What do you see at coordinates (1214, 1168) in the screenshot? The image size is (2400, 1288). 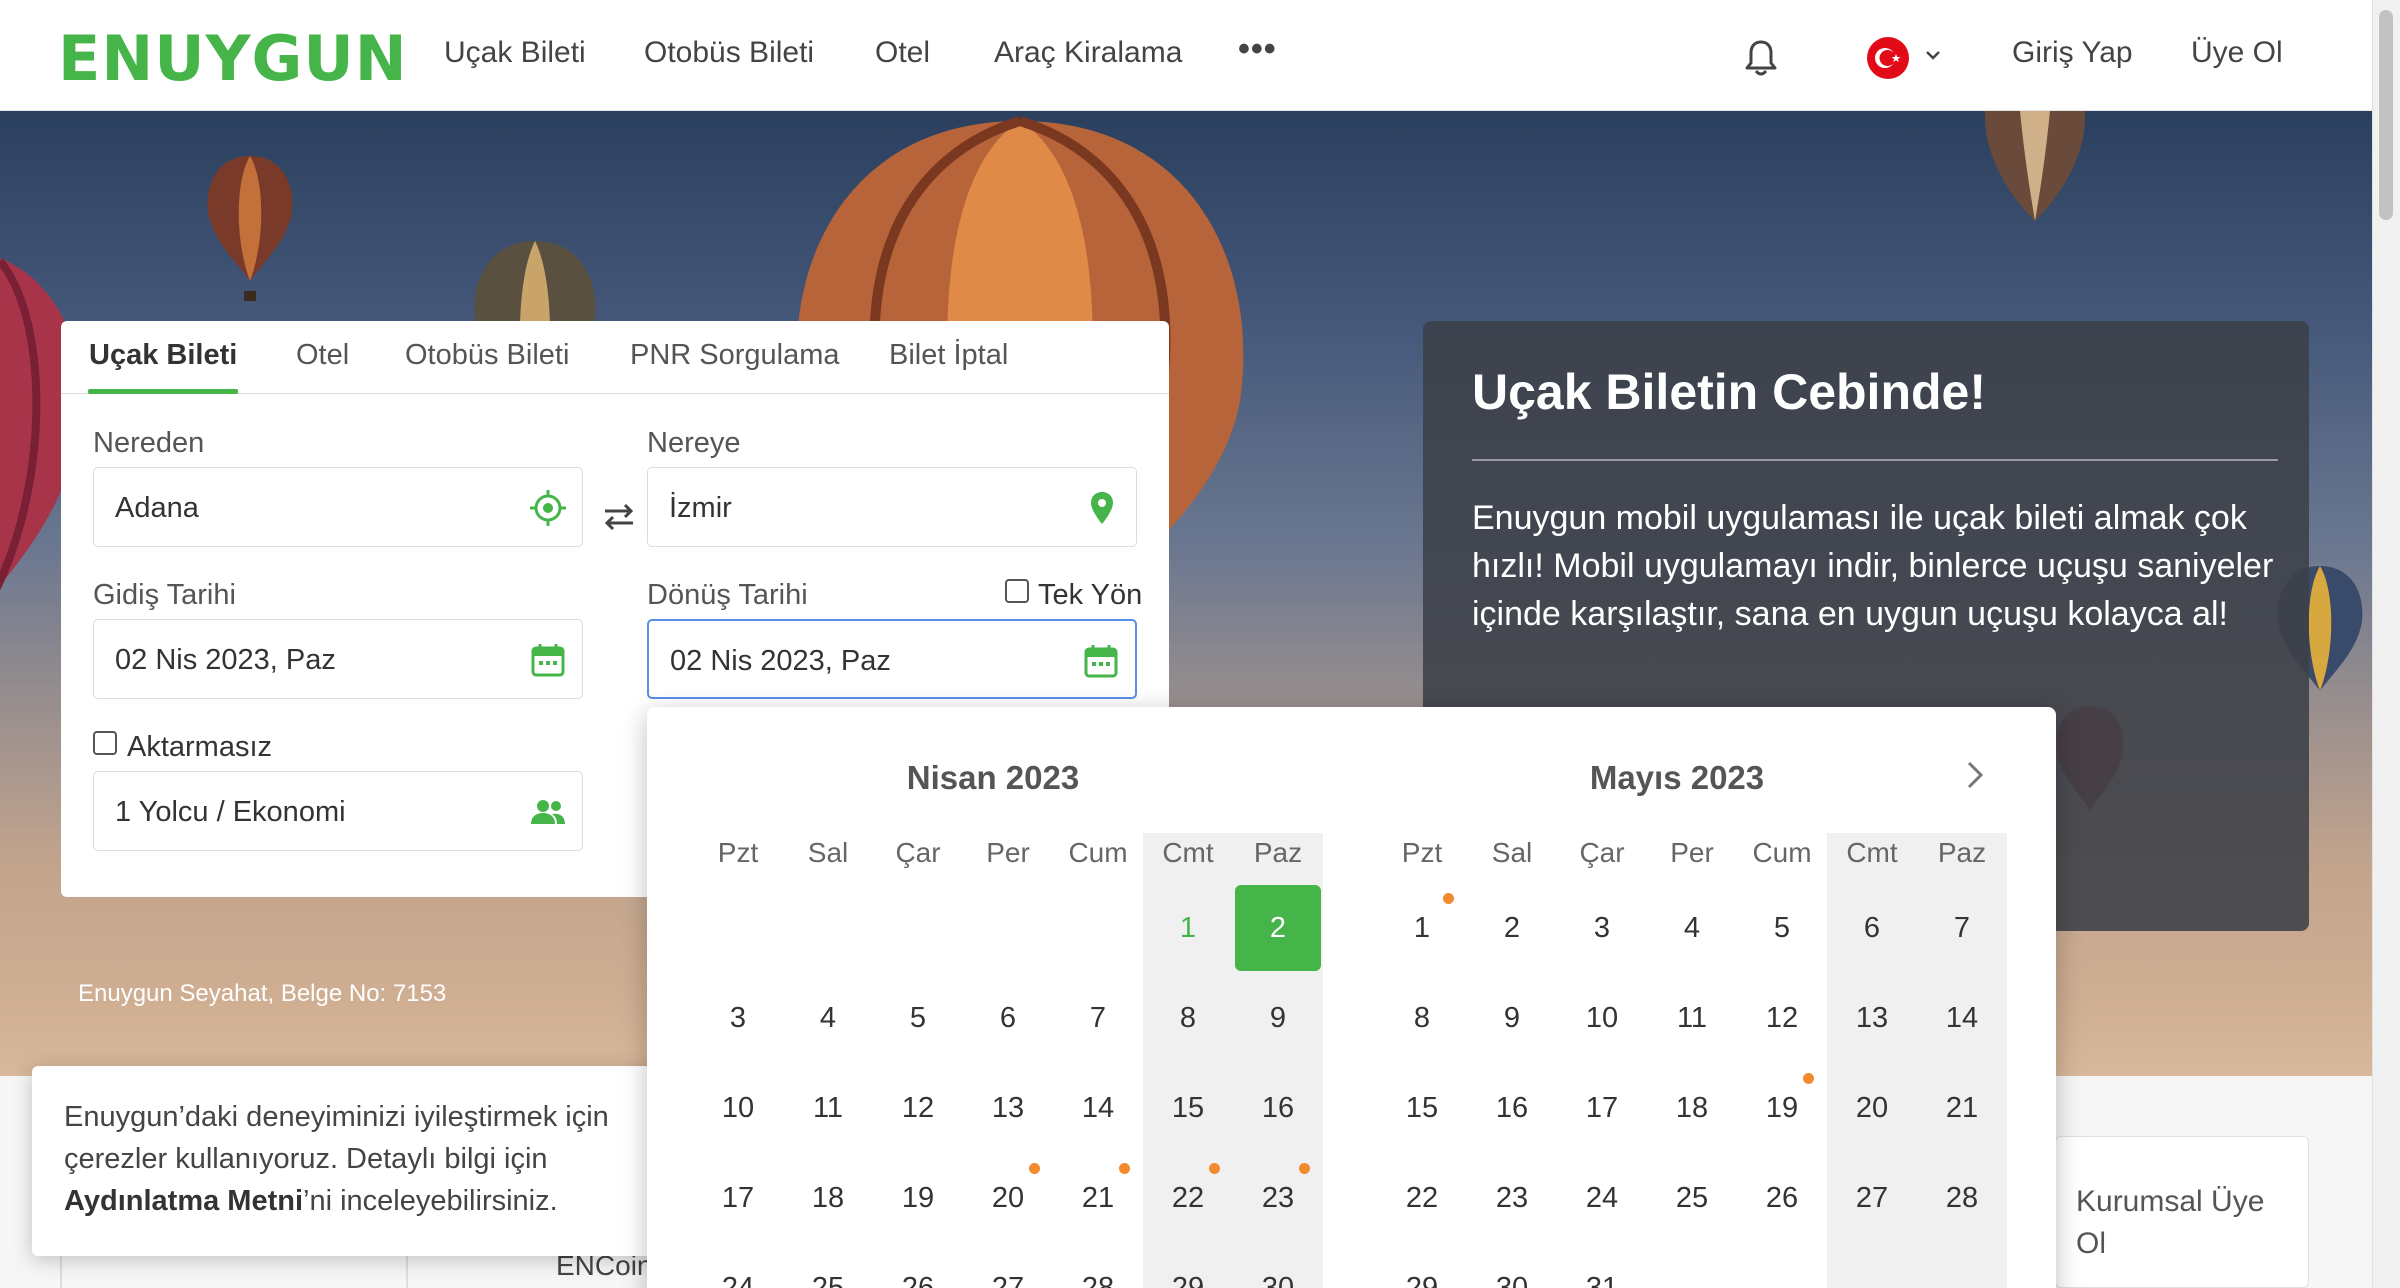 I see `holiday-dot-indicator` at bounding box center [1214, 1168].